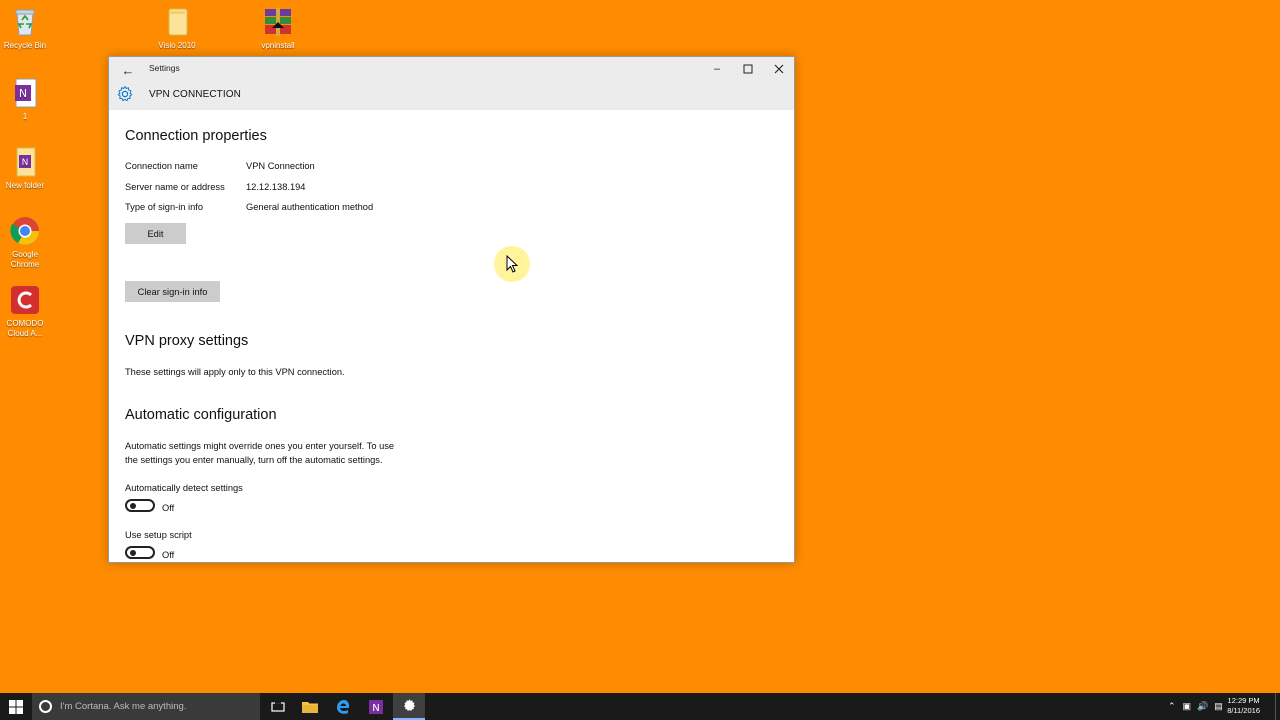 Image resolution: width=1280 pixels, height=720 pixels. I want to click on clock-time: 12:29 PM, so click(1243, 700).